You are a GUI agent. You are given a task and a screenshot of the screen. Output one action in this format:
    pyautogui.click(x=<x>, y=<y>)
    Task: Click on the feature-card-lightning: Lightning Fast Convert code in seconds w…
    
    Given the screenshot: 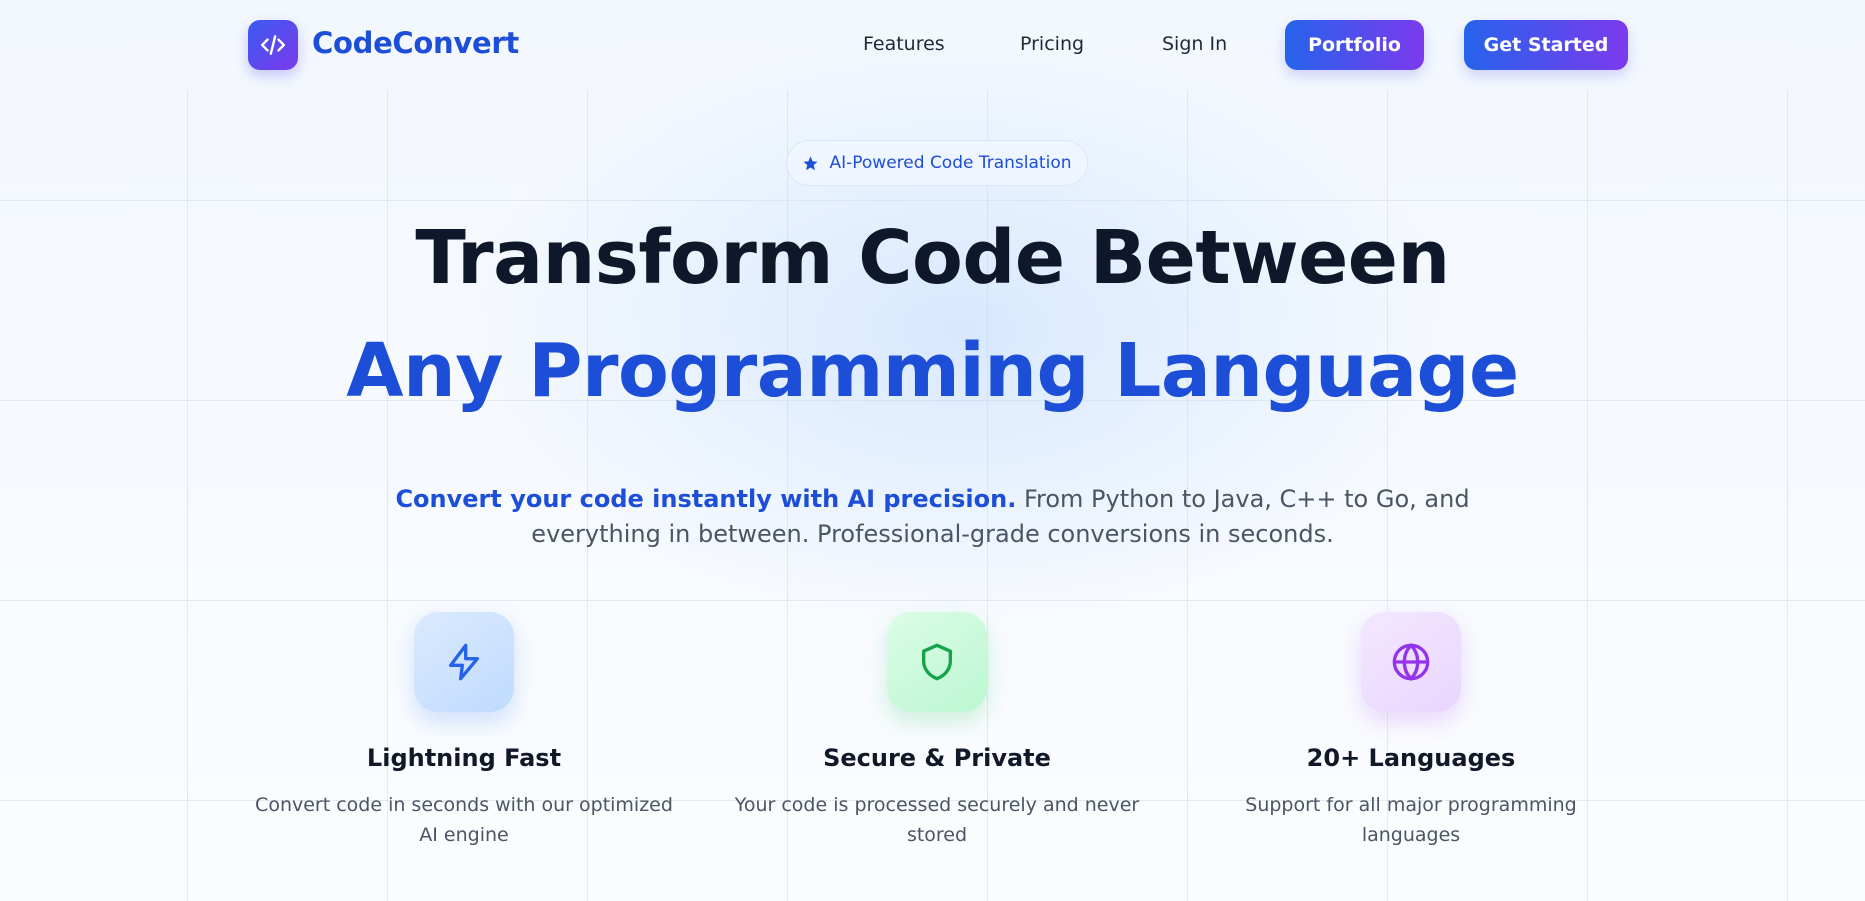 What is the action you would take?
    pyautogui.click(x=464, y=731)
    